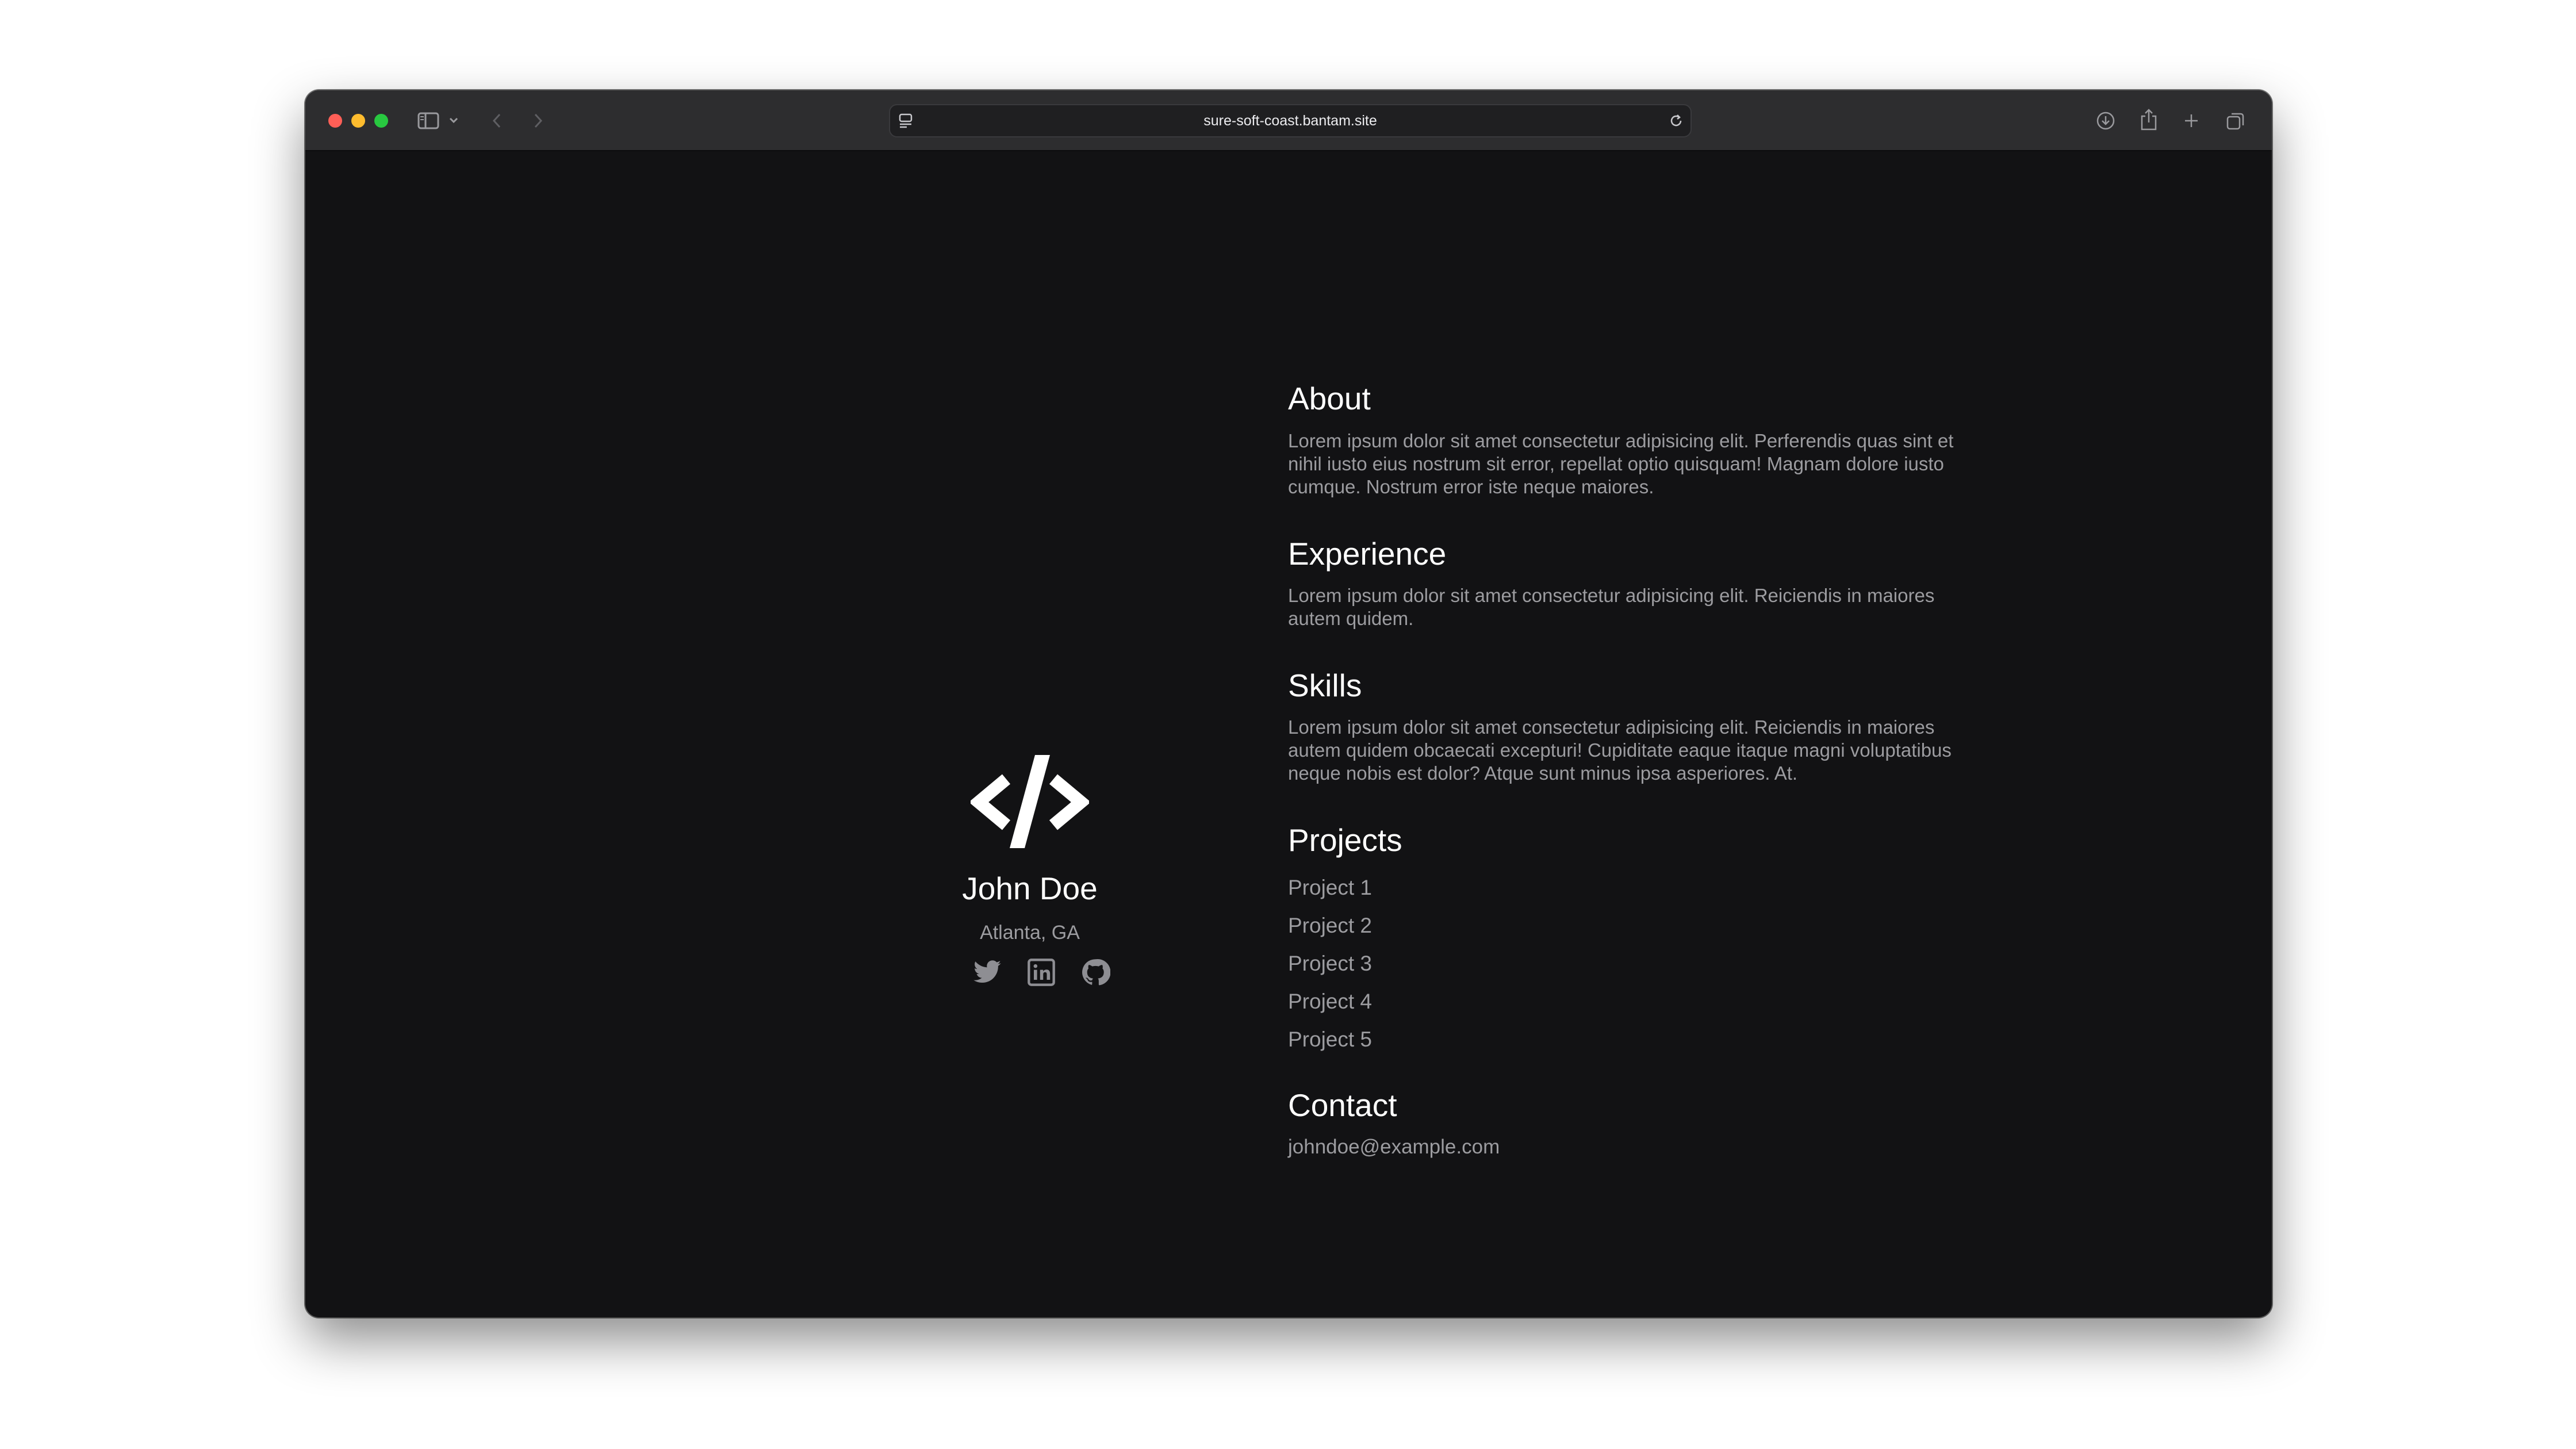  I want to click on contact-email: johndoe@example.com, so click(1394, 1147).